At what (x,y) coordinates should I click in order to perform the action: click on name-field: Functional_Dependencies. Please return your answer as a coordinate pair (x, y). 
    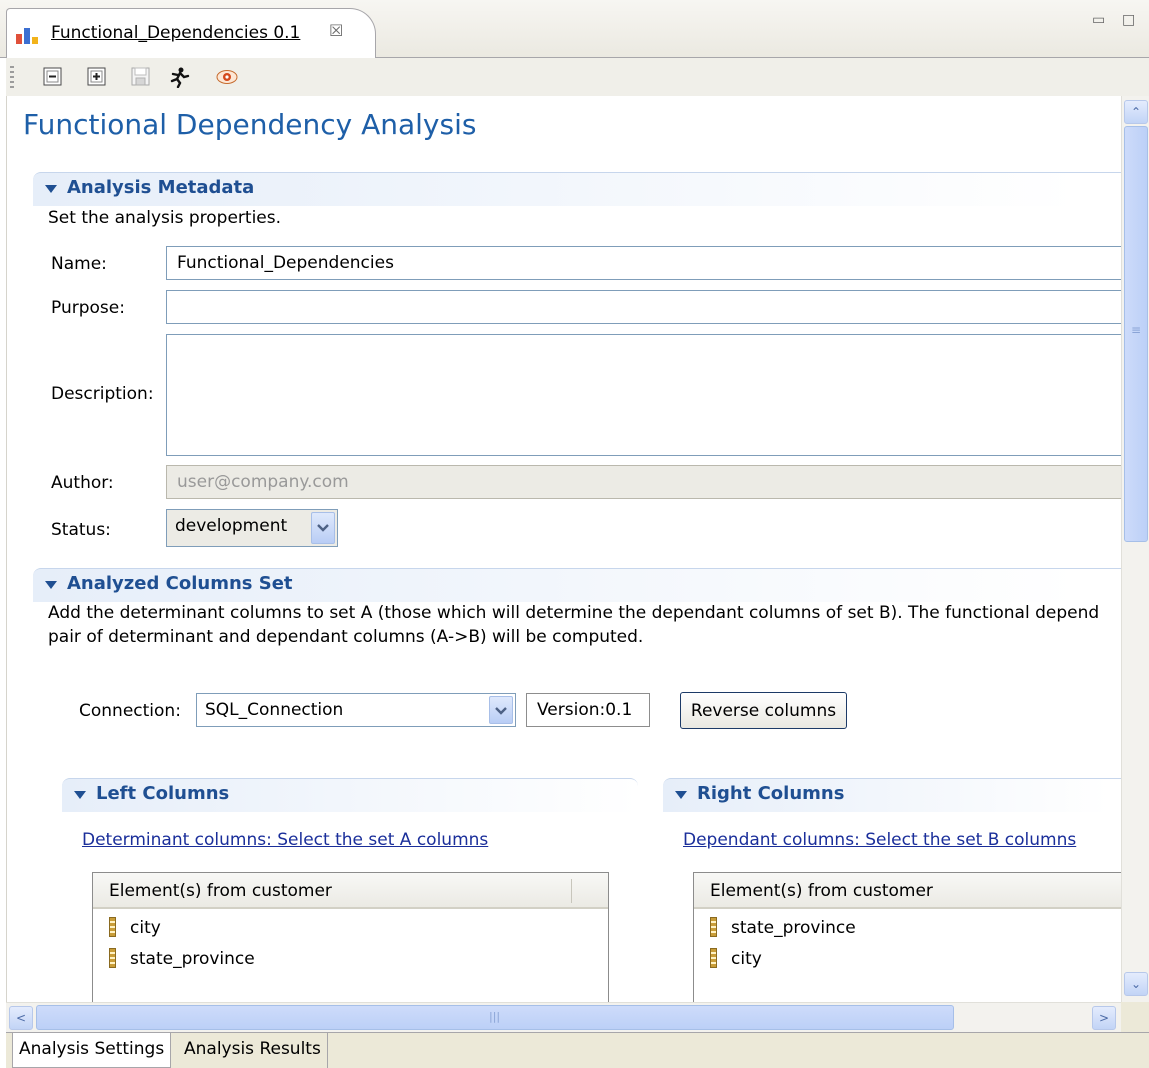
    Looking at the image, I should click on (651, 263).